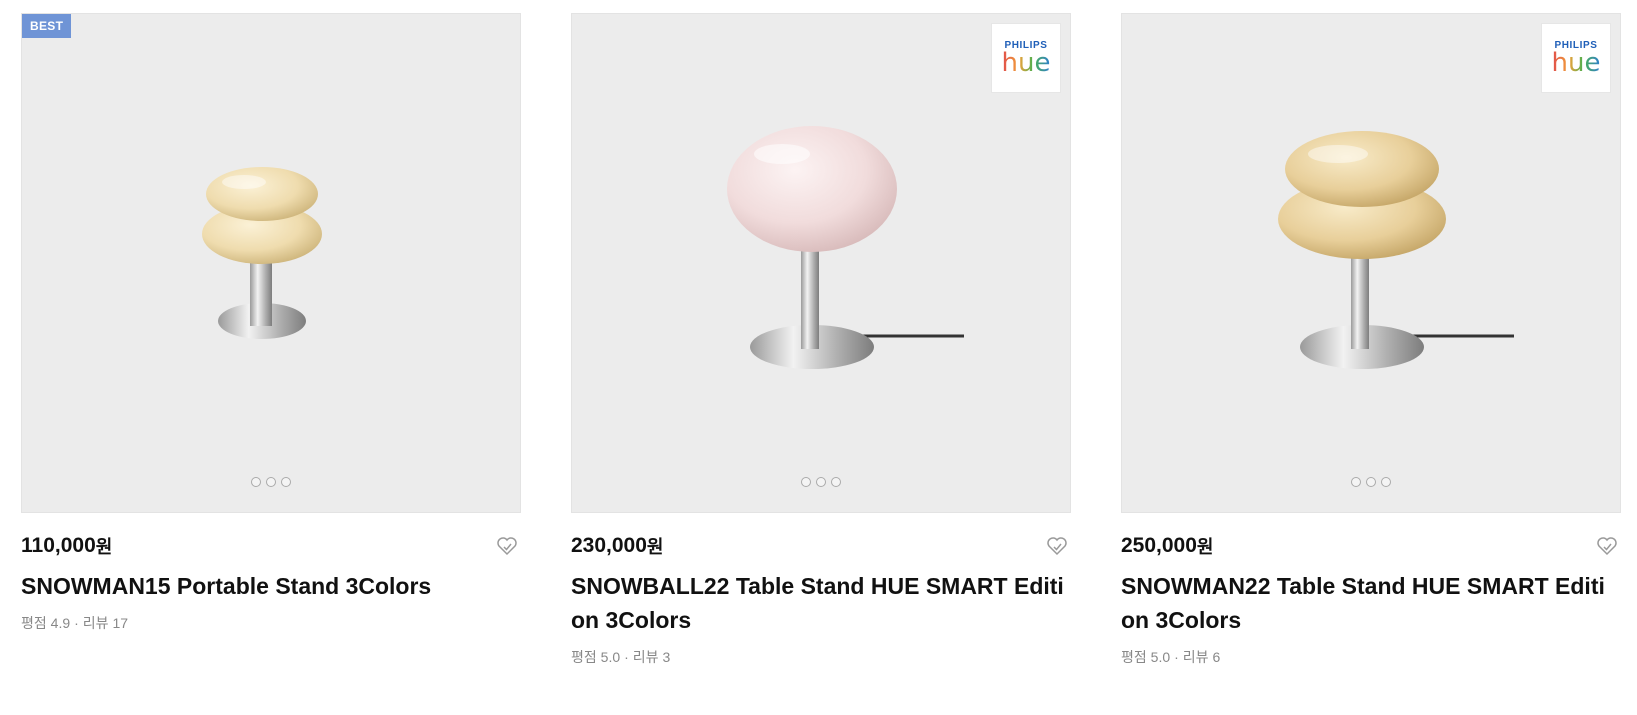  Describe the element at coordinates (1216, 657) in the screenshot. I see `review-count: 6` at that location.